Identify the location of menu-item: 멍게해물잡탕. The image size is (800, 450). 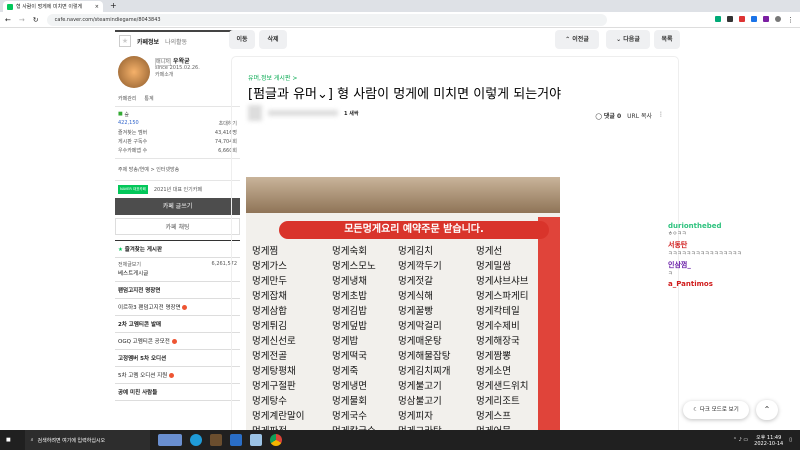
(424, 356).